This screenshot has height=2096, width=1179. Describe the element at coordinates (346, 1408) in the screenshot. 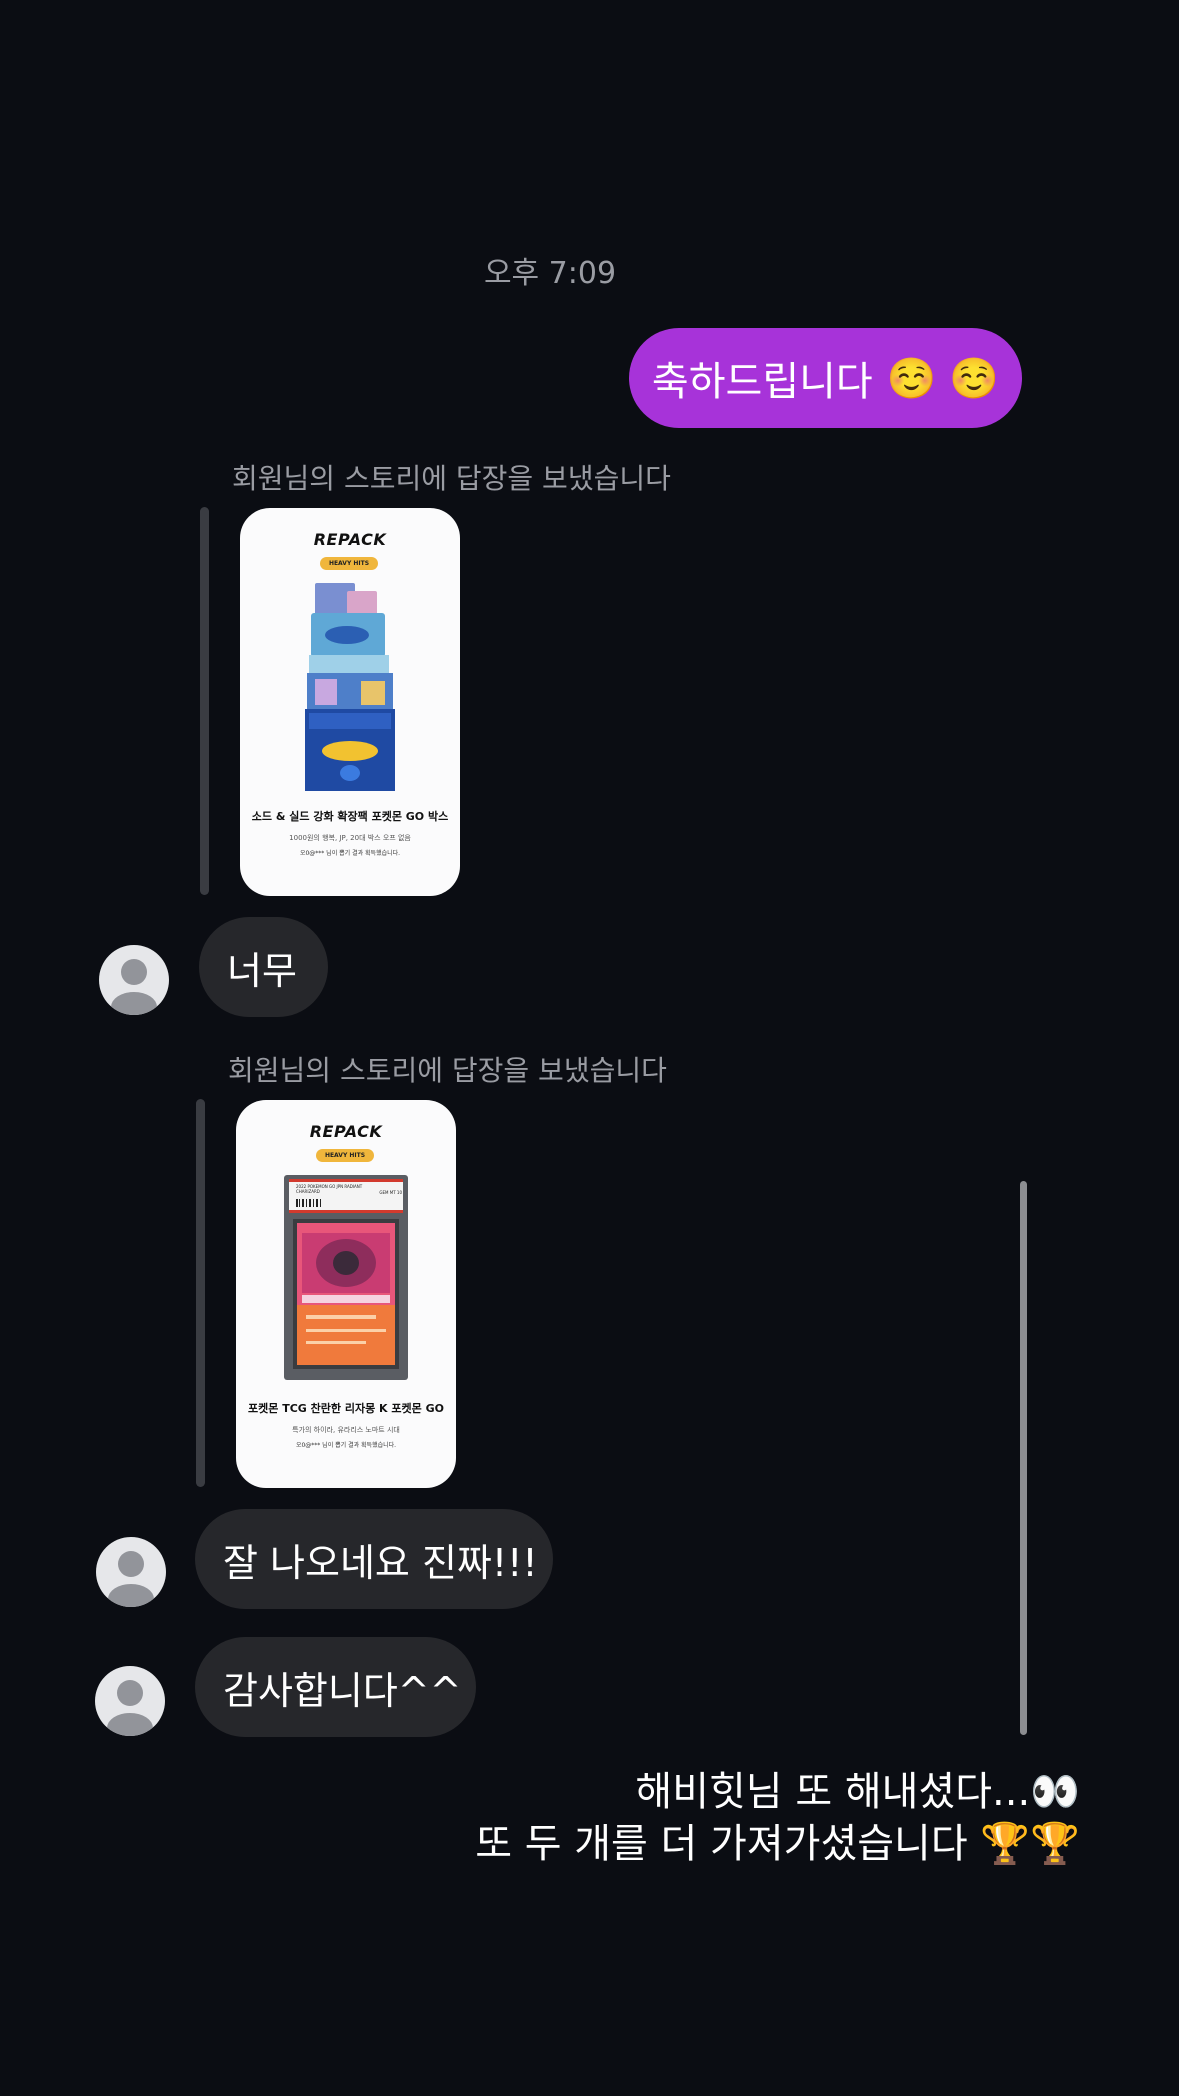

I see `story-title: 포켓몬 TCG 찬란한 리자몽 K 포켓몬 GO` at that location.